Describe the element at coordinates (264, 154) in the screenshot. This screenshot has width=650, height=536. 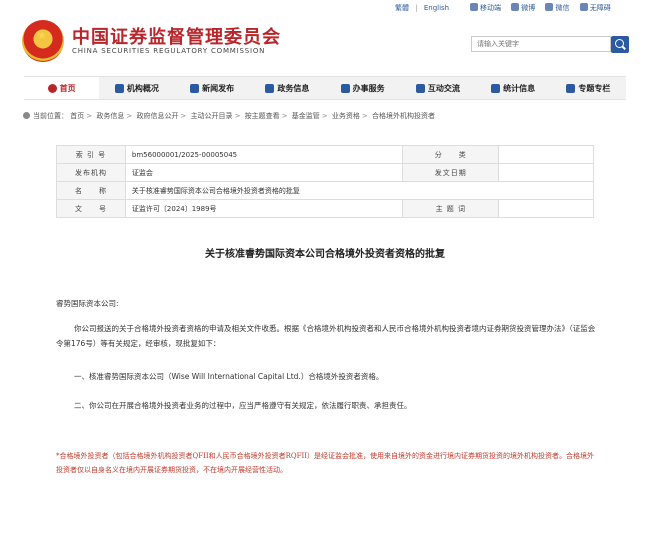
I see `meta-value-index: bm56000001/2025-00005045` at that location.